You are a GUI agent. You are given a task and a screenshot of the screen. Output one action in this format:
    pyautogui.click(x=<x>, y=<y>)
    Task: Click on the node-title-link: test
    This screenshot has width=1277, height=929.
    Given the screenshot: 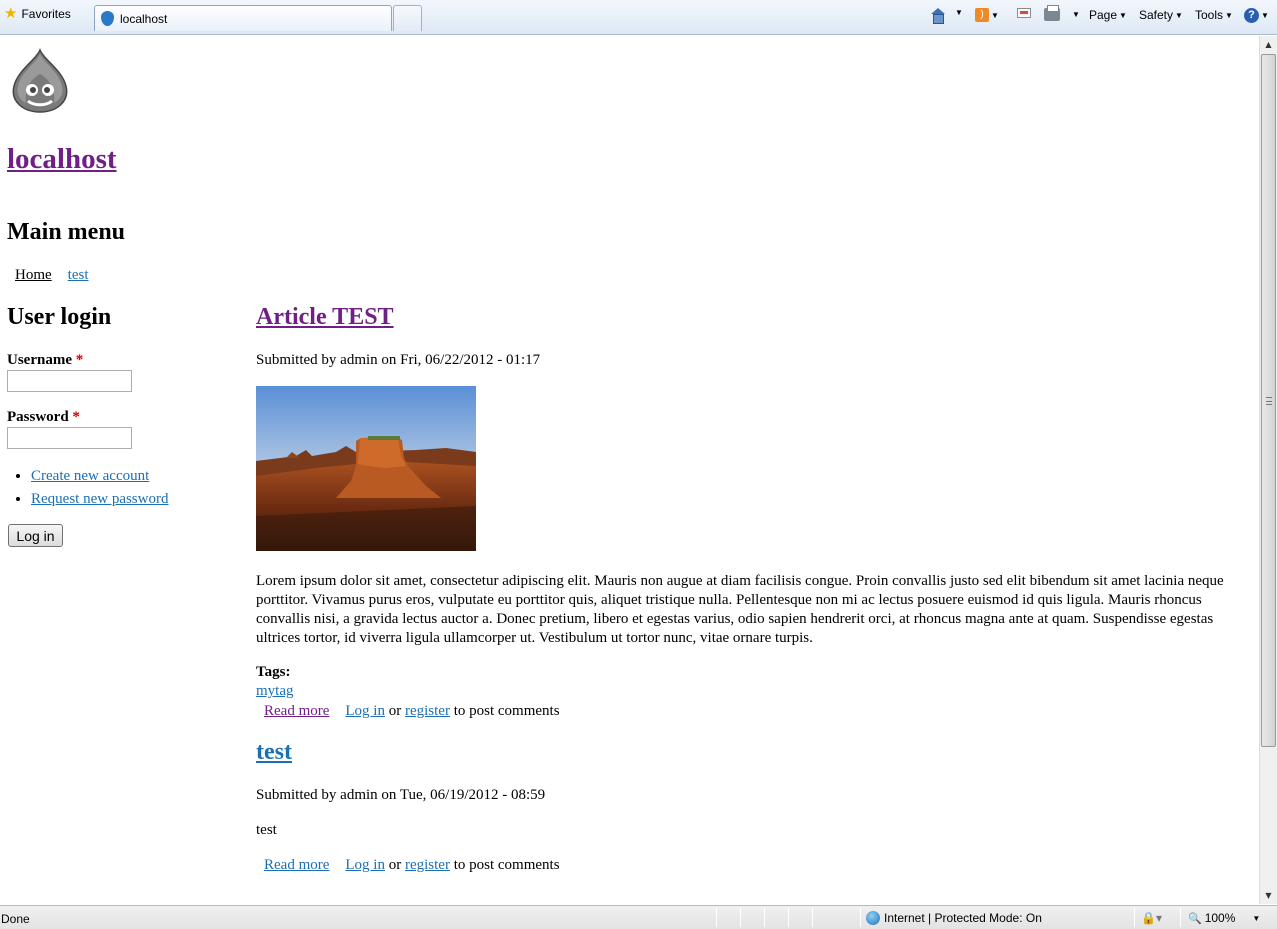 What is the action you would take?
    pyautogui.click(x=274, y=752)
    